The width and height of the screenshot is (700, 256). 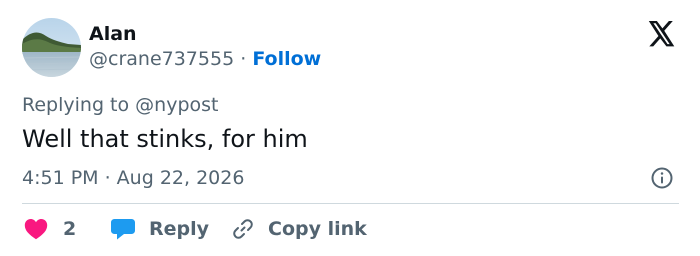 What do you see at coordinates (317, 229) in the screenshot?
I see `copy-link-label: Copy link` at bounding box center [317, 229].